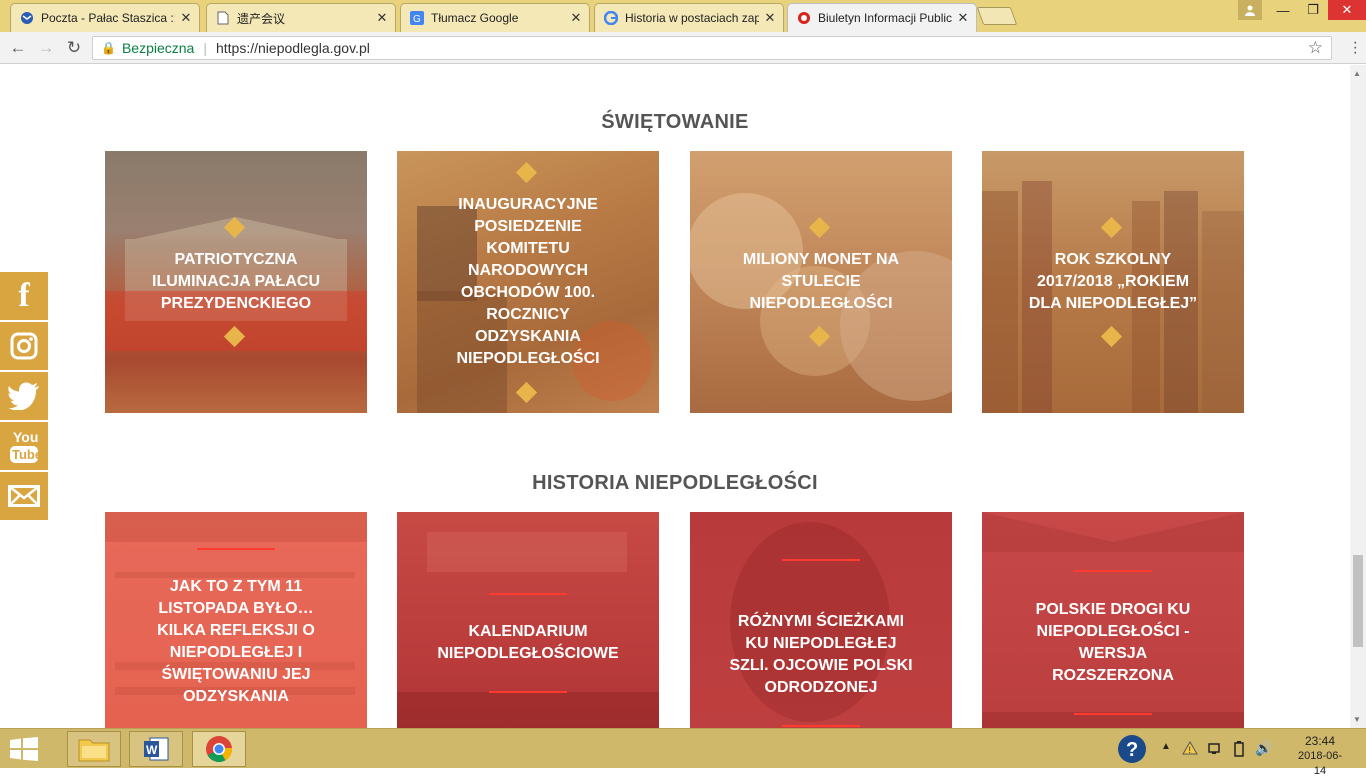  Describe the element at coordinates (528, 642) in the screenshot. I see `tile-title: KALENDARIUM NIEPODLEGŁOŚCIOWE` at that location.